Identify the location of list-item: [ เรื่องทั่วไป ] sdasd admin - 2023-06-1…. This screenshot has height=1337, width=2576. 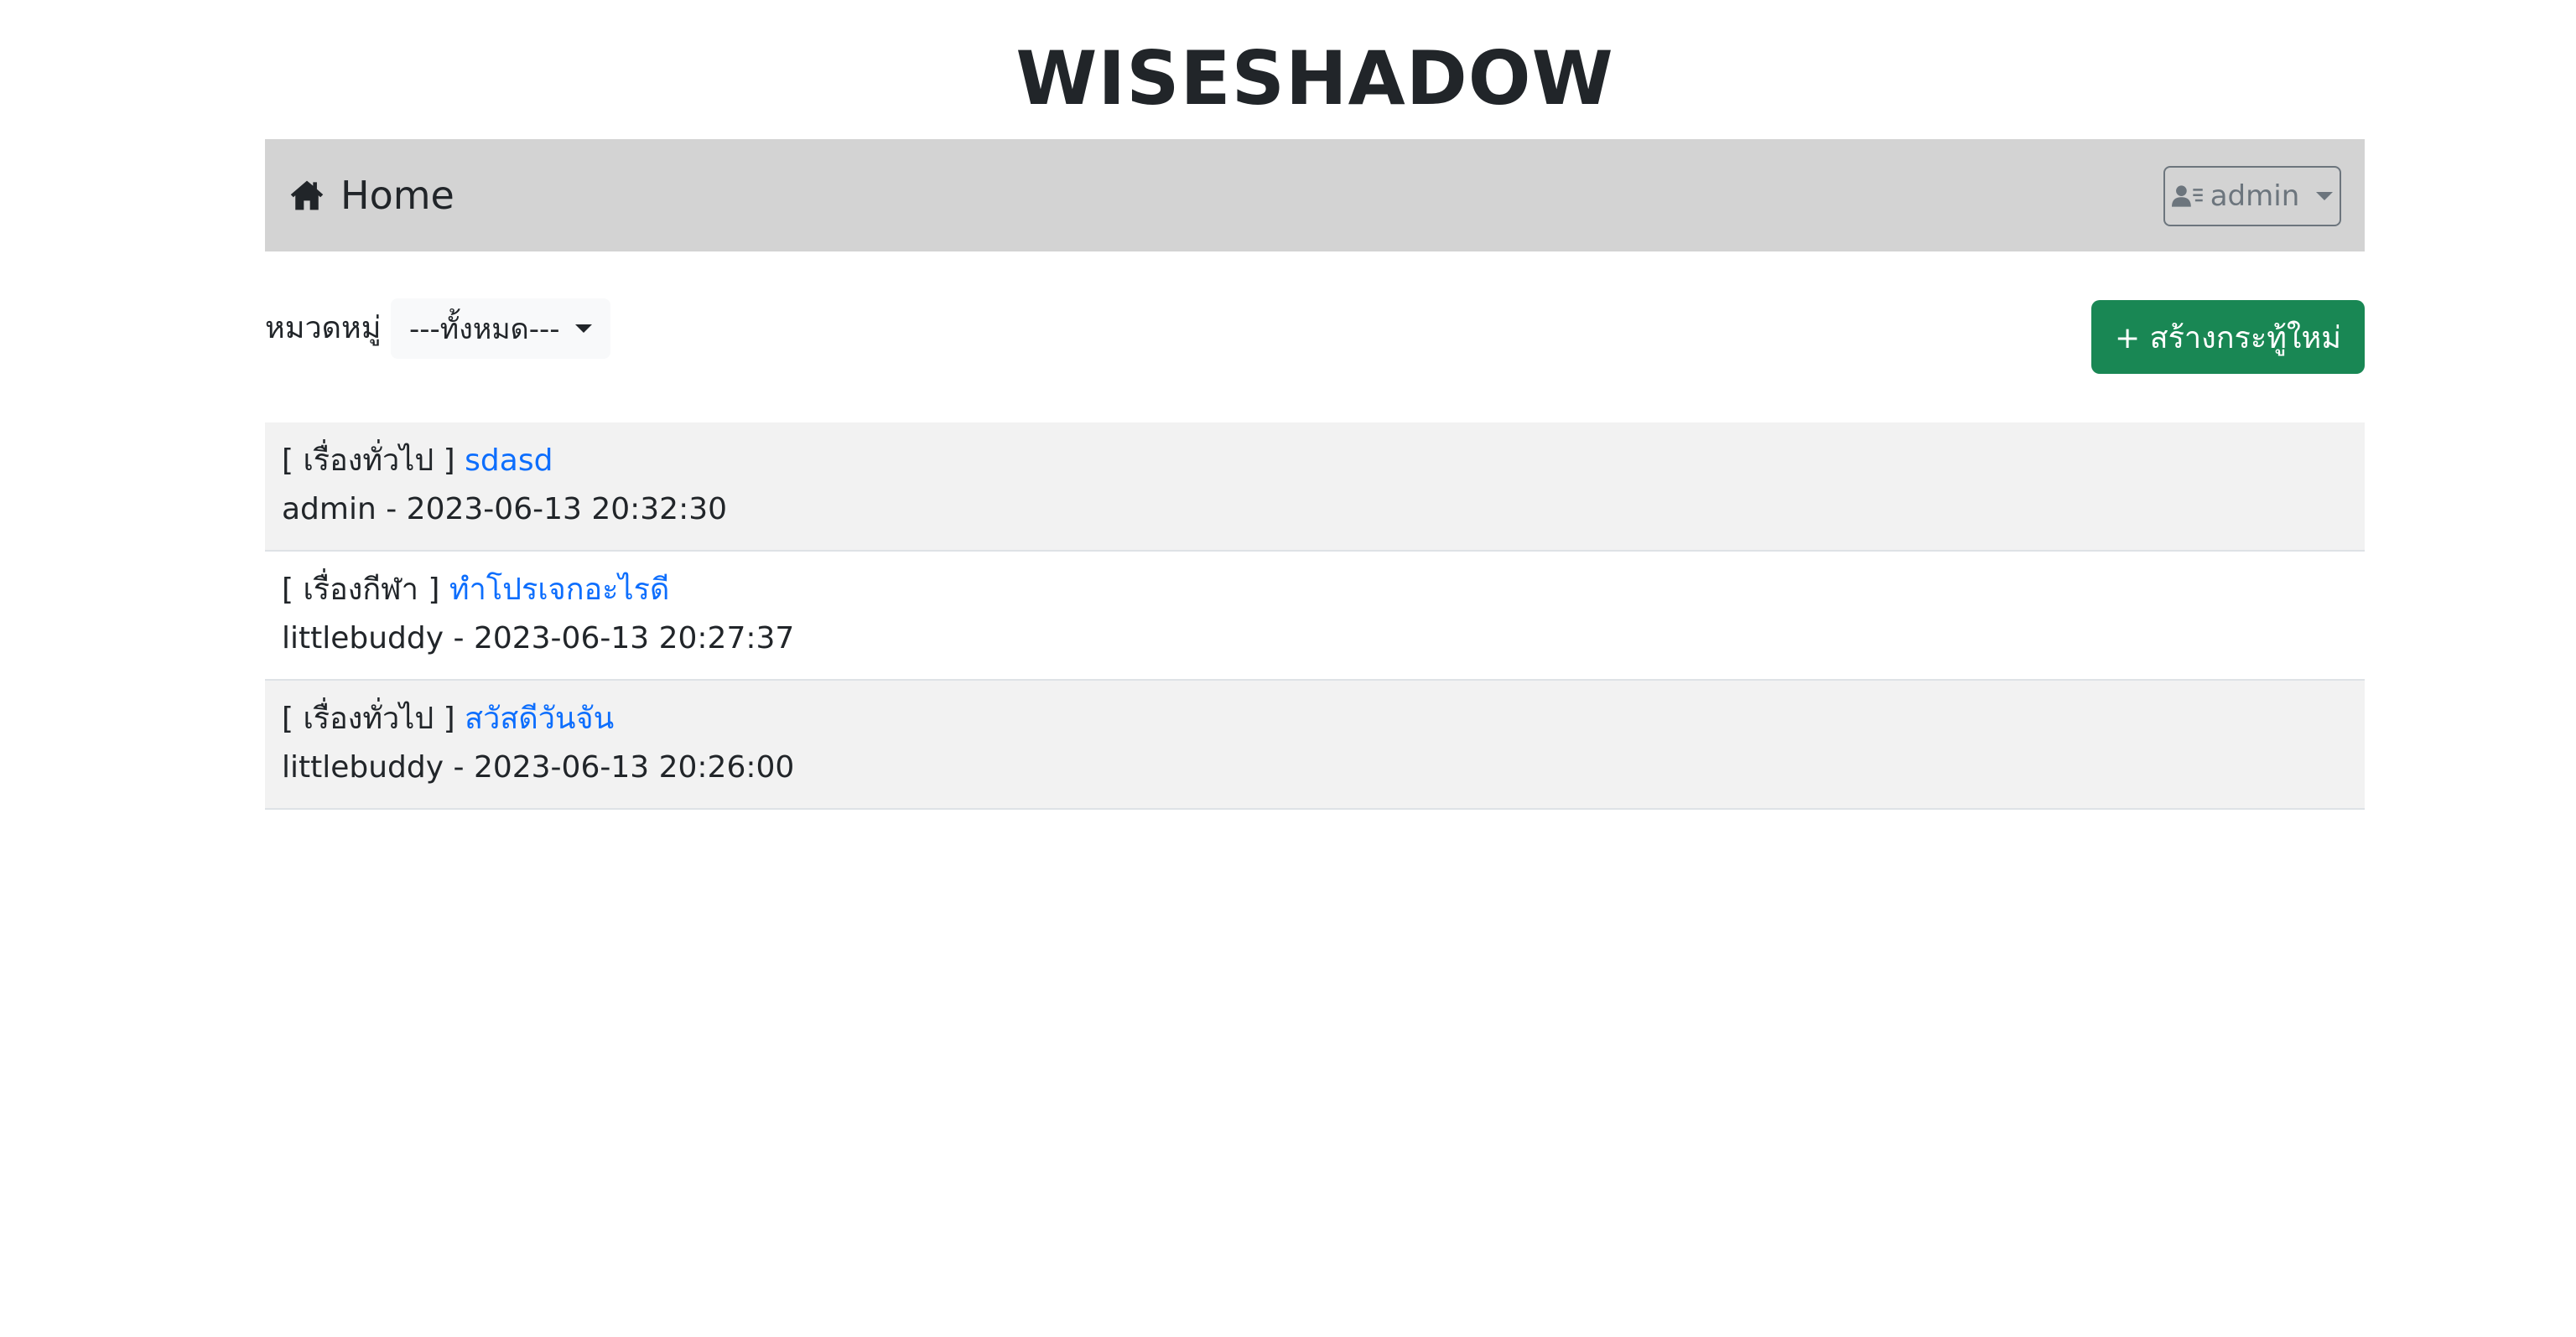
(1315, 487).